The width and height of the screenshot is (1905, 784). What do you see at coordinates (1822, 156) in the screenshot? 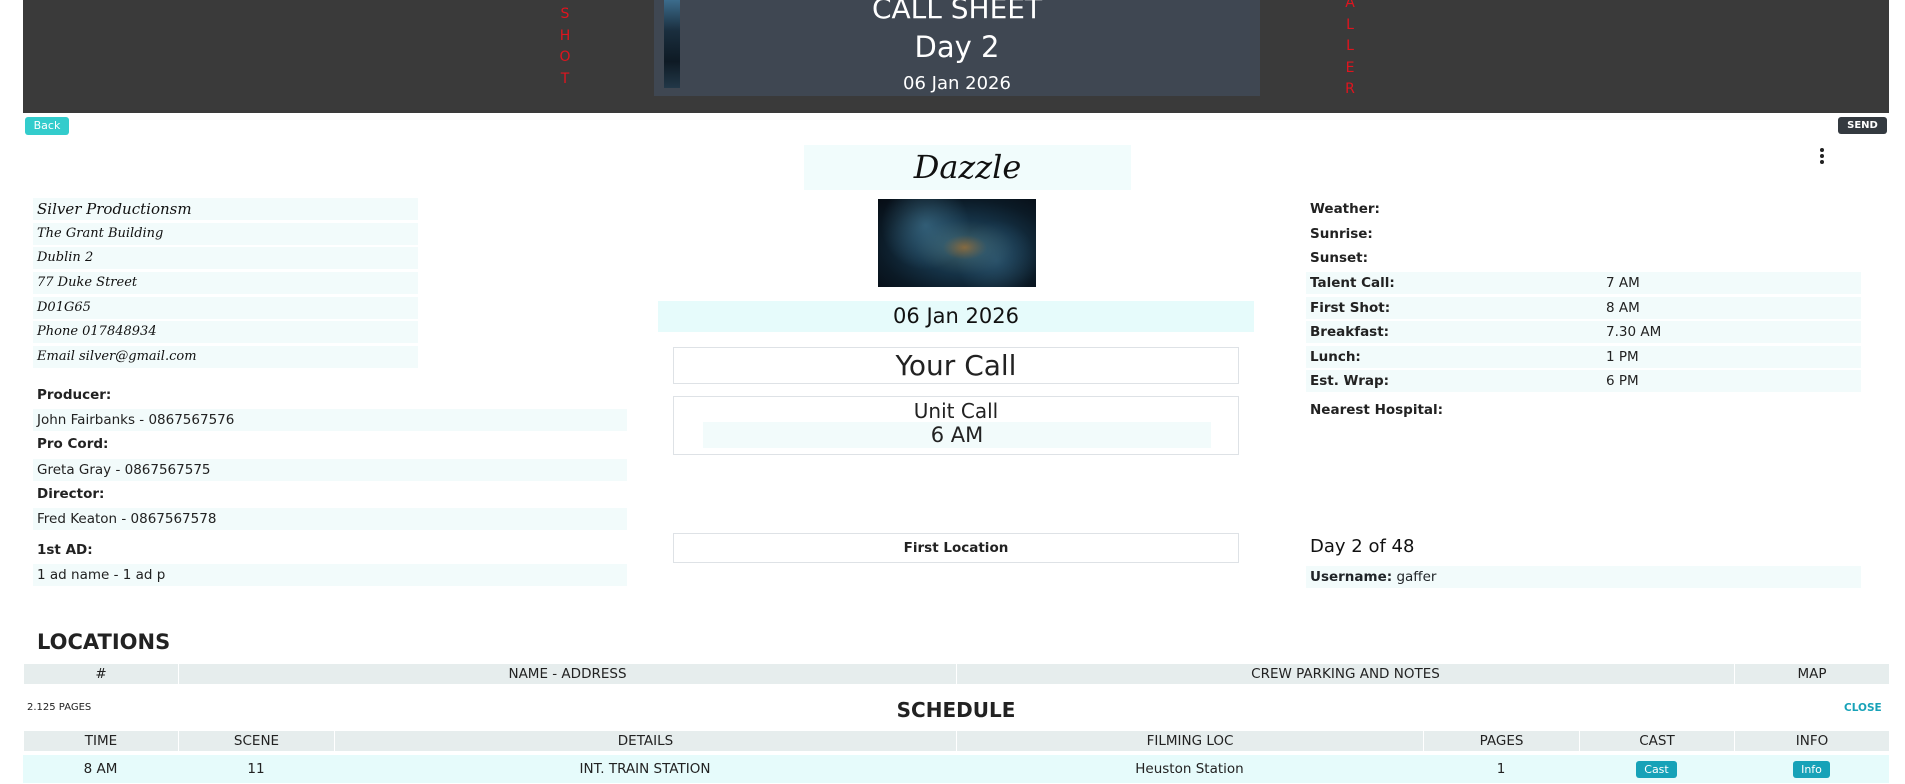
I see `more-options-icon` at bounding box center [1822, 156].